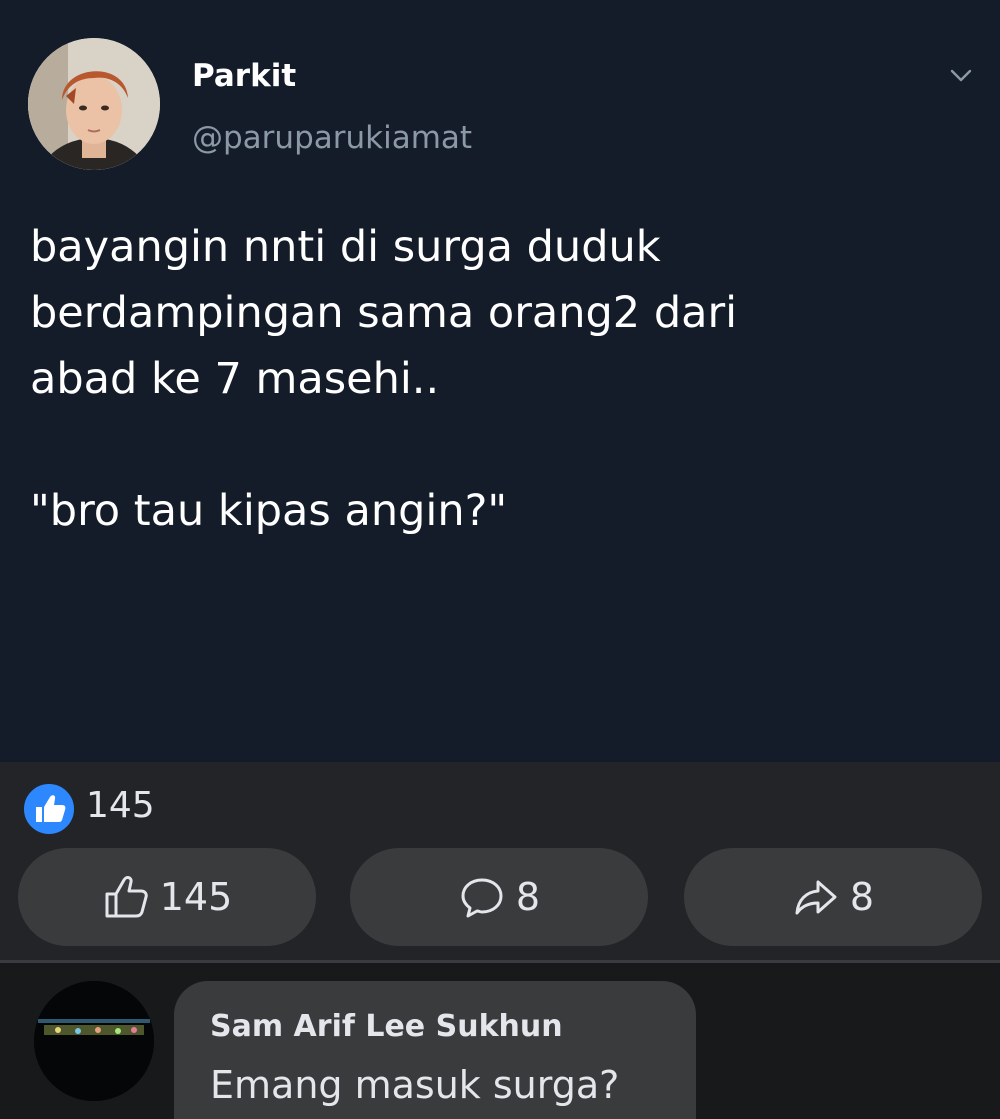  I want to click on like-count: 145, so click(196, 897).